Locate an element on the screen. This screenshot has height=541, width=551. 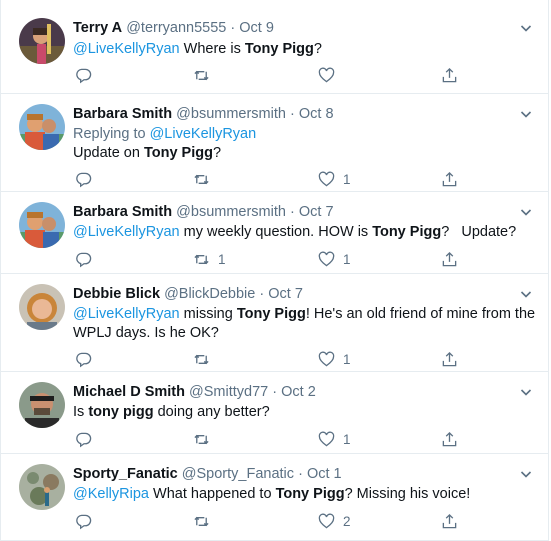
tweet-header: Debbie Blick @BlickDebbie · Oct 7 is located at coordinates (188, 294).